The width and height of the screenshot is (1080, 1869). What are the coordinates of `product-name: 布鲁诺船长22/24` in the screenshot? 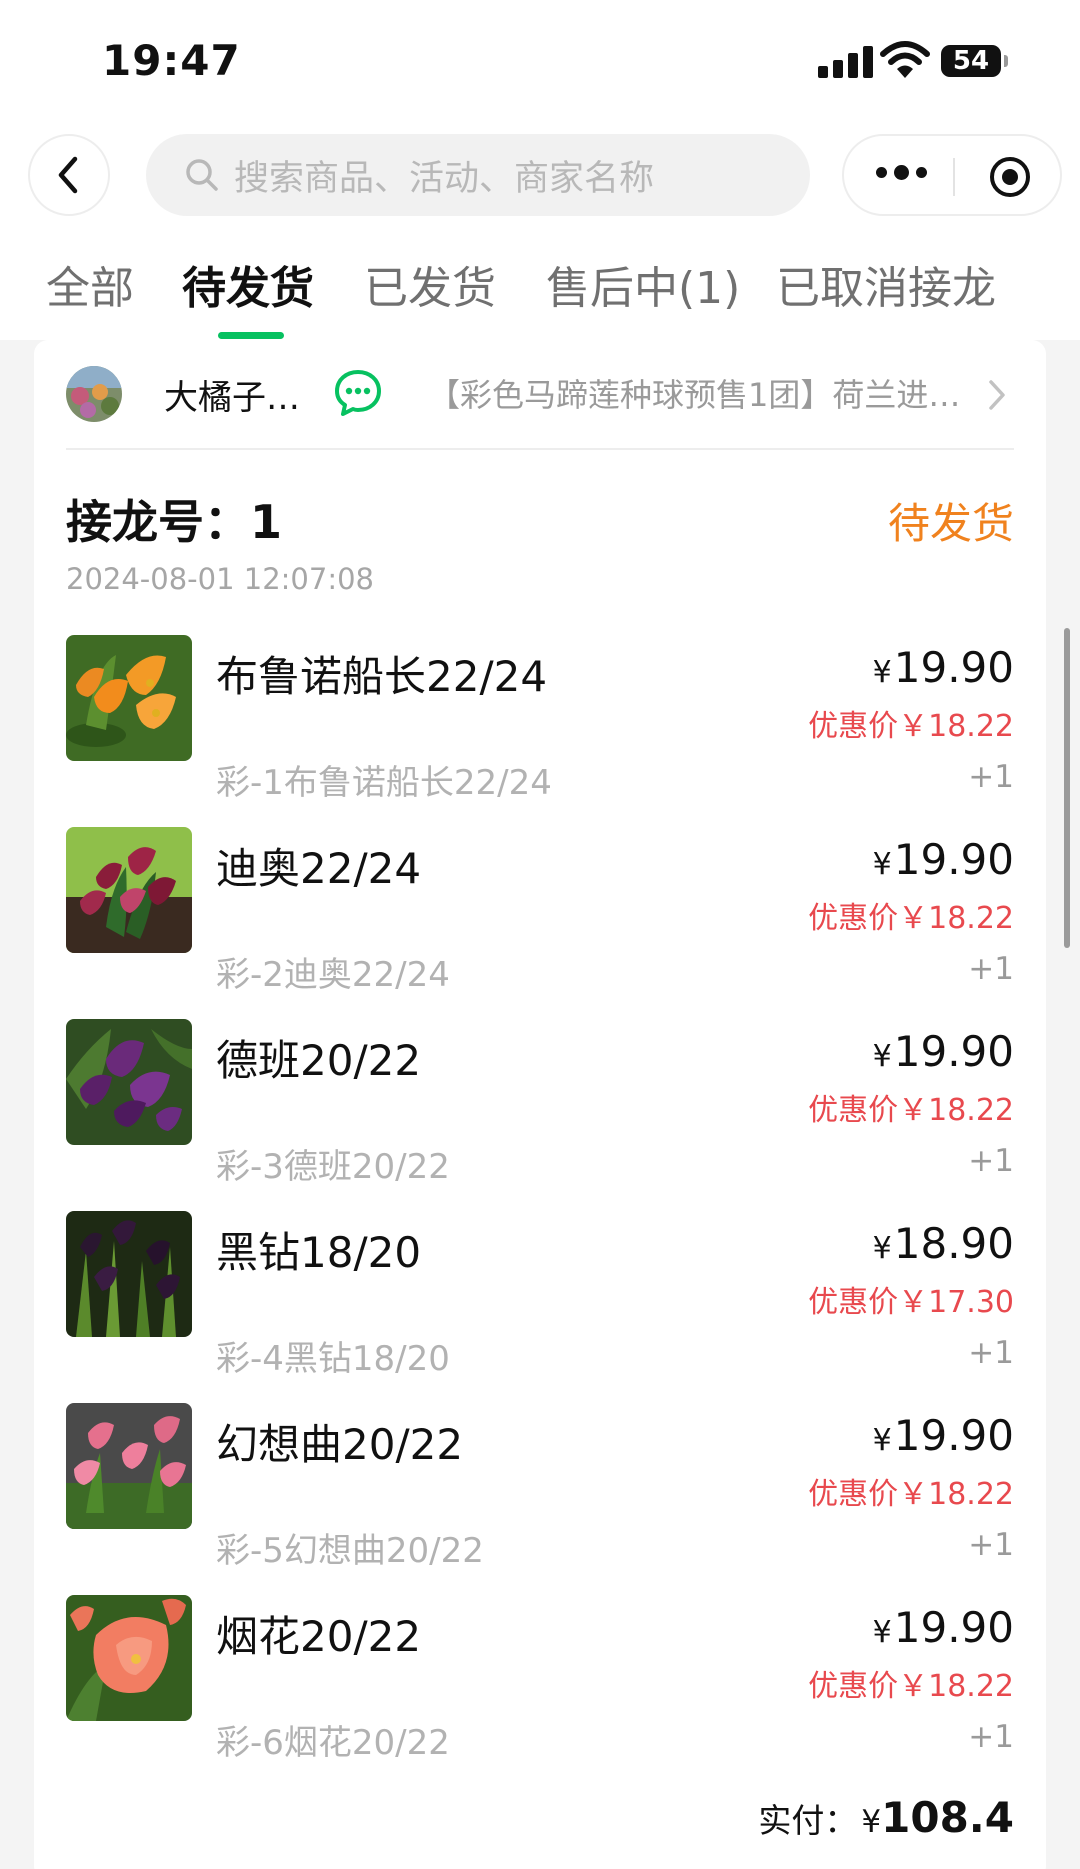 It's located at (382, 676).